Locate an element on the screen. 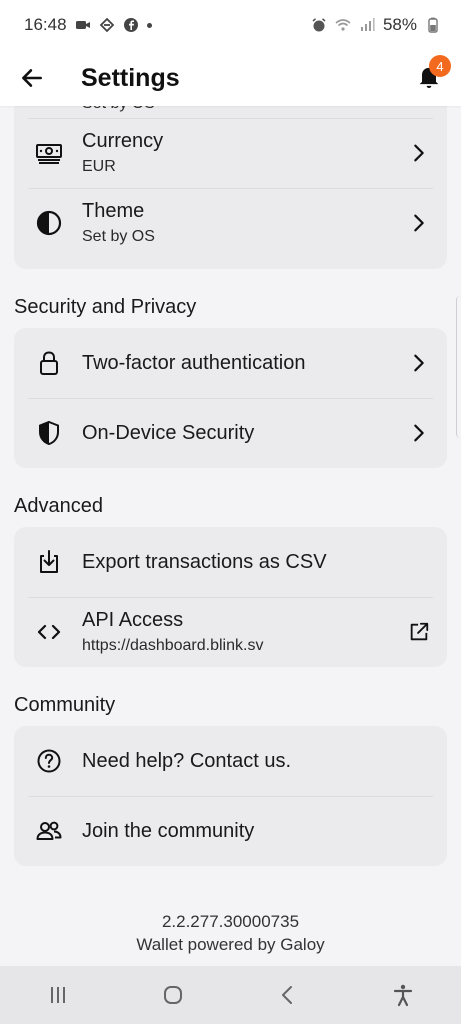 This screenshot has height=1024, width=461. settings-row-export-csv: Export transactions as CSV is located at coordinates (230, 562).